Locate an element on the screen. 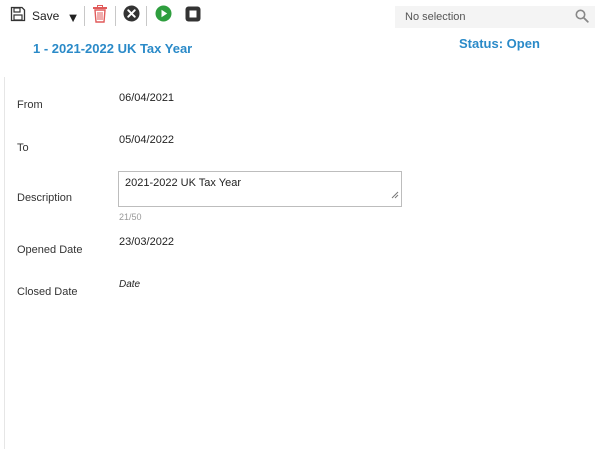 This screenshot has width=600, height=449. character-counter: 21/50 is located at coordinates (130, 217).